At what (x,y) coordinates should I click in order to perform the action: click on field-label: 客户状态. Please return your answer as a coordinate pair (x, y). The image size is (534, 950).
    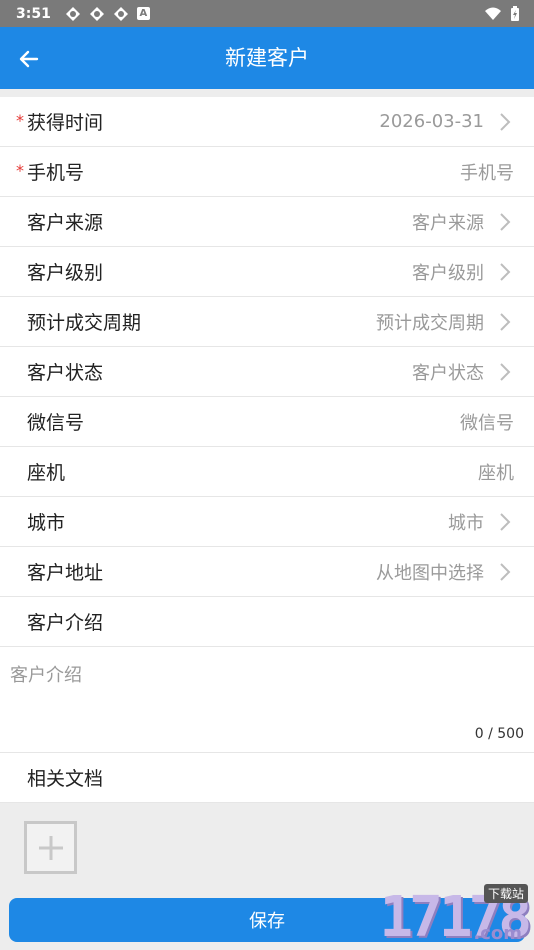
    Looking at the image, I should click on (65, 373).